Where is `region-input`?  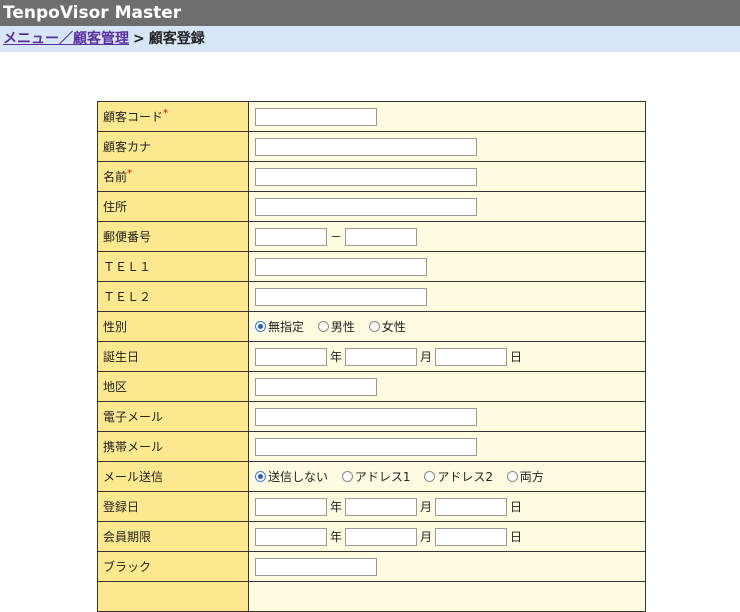
region-input is located at coordinates (316, 386).